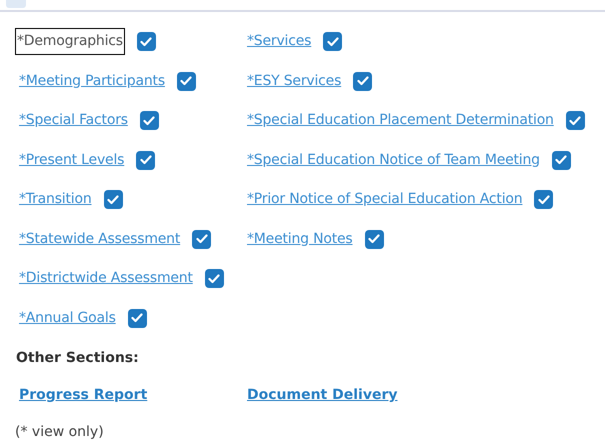  I want to click on section-link: *Special Education Notice of Team Meeting, so click(393, 160).